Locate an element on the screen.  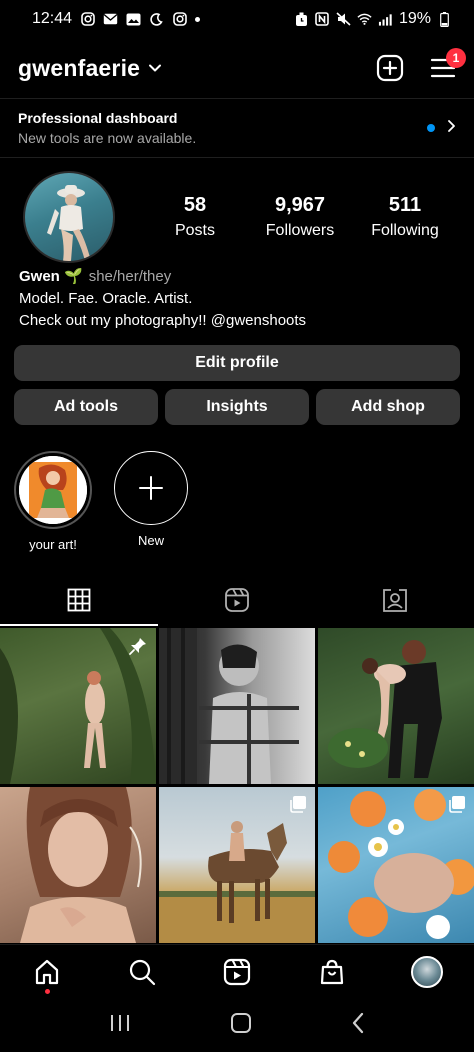
account-username: gwenfaerie is located at coordinates (79, 68).